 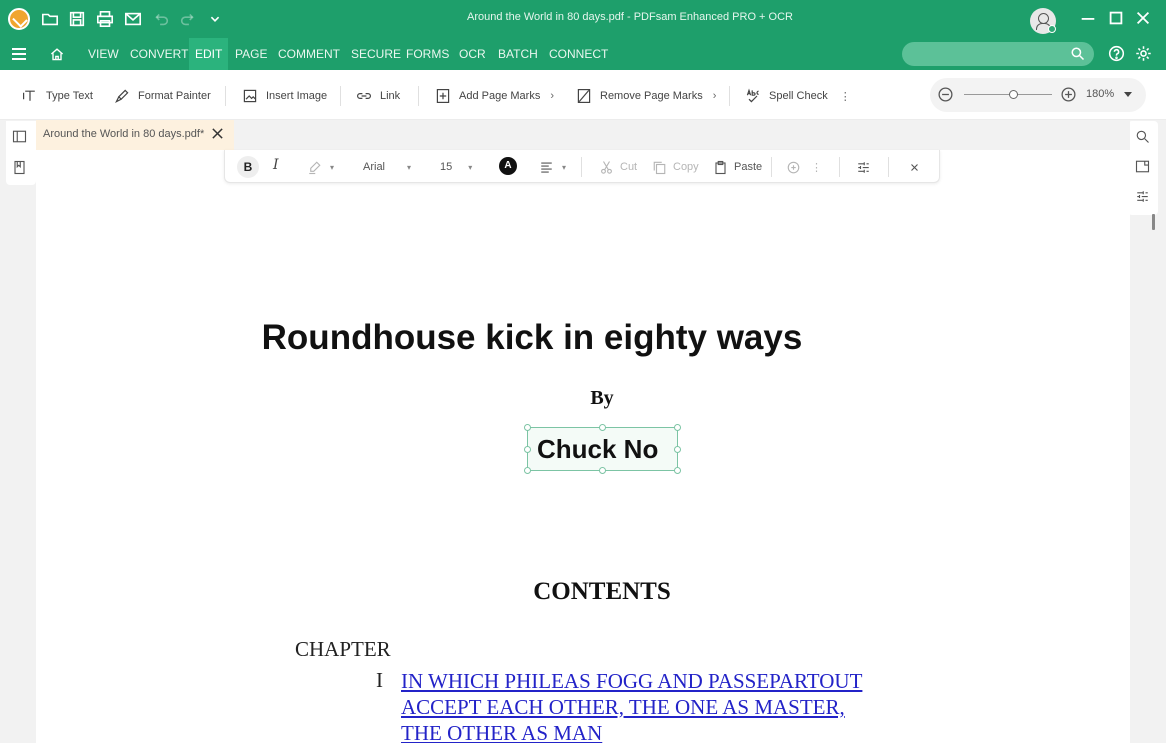 What do you see at coordinates (618, 167) in the screenshot?
I see `cut-button: Cut` at bounding box center [618, 167].